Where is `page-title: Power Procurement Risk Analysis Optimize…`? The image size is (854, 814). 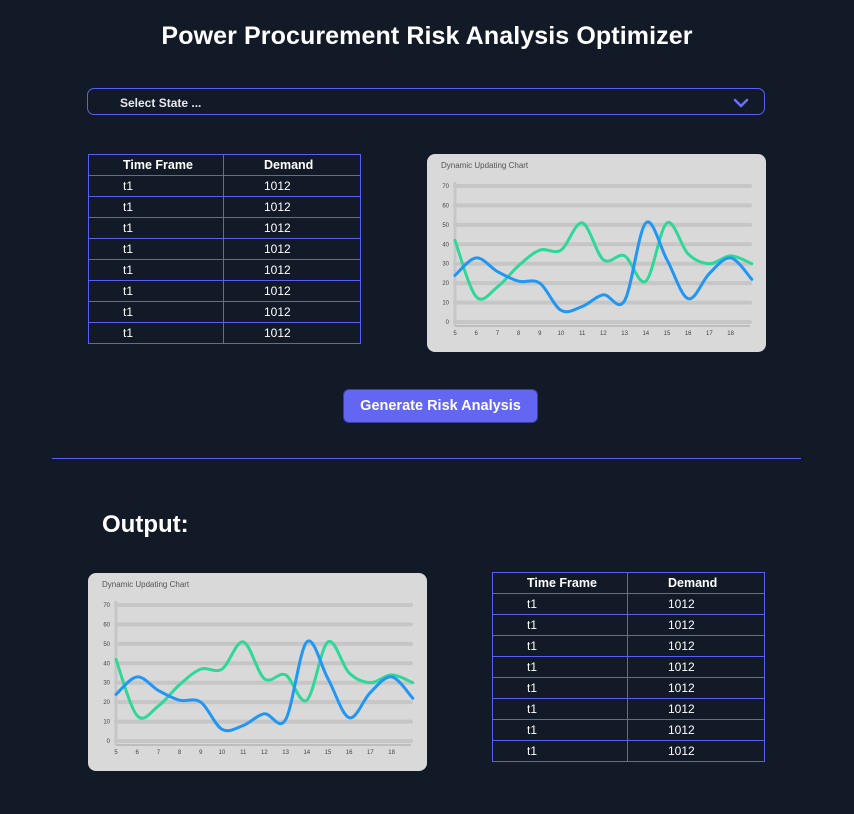
page-title: Power Procurement Risk Analysis Optimize… is located at coordinates (427, 36).